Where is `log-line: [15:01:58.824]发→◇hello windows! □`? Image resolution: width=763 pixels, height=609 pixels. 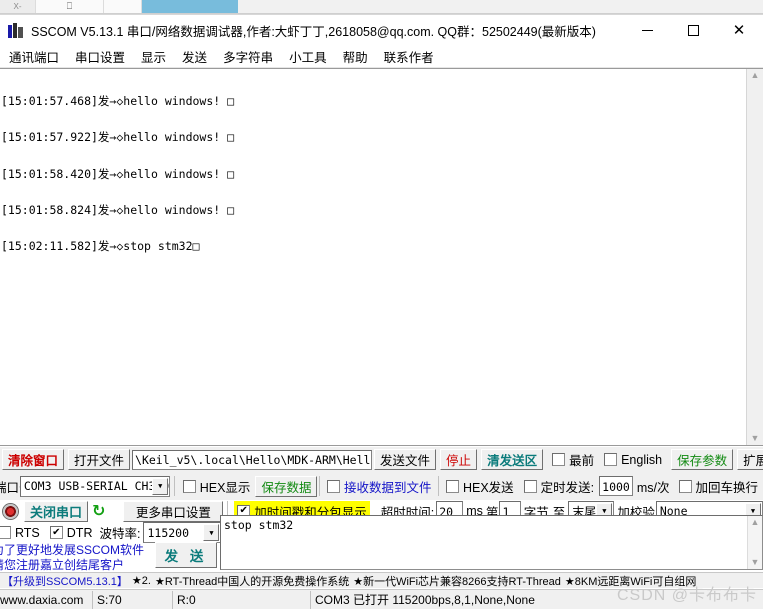
log-line: [15:01:58.824]发→◇hello windows! □ is located at coordinates (118, 210).